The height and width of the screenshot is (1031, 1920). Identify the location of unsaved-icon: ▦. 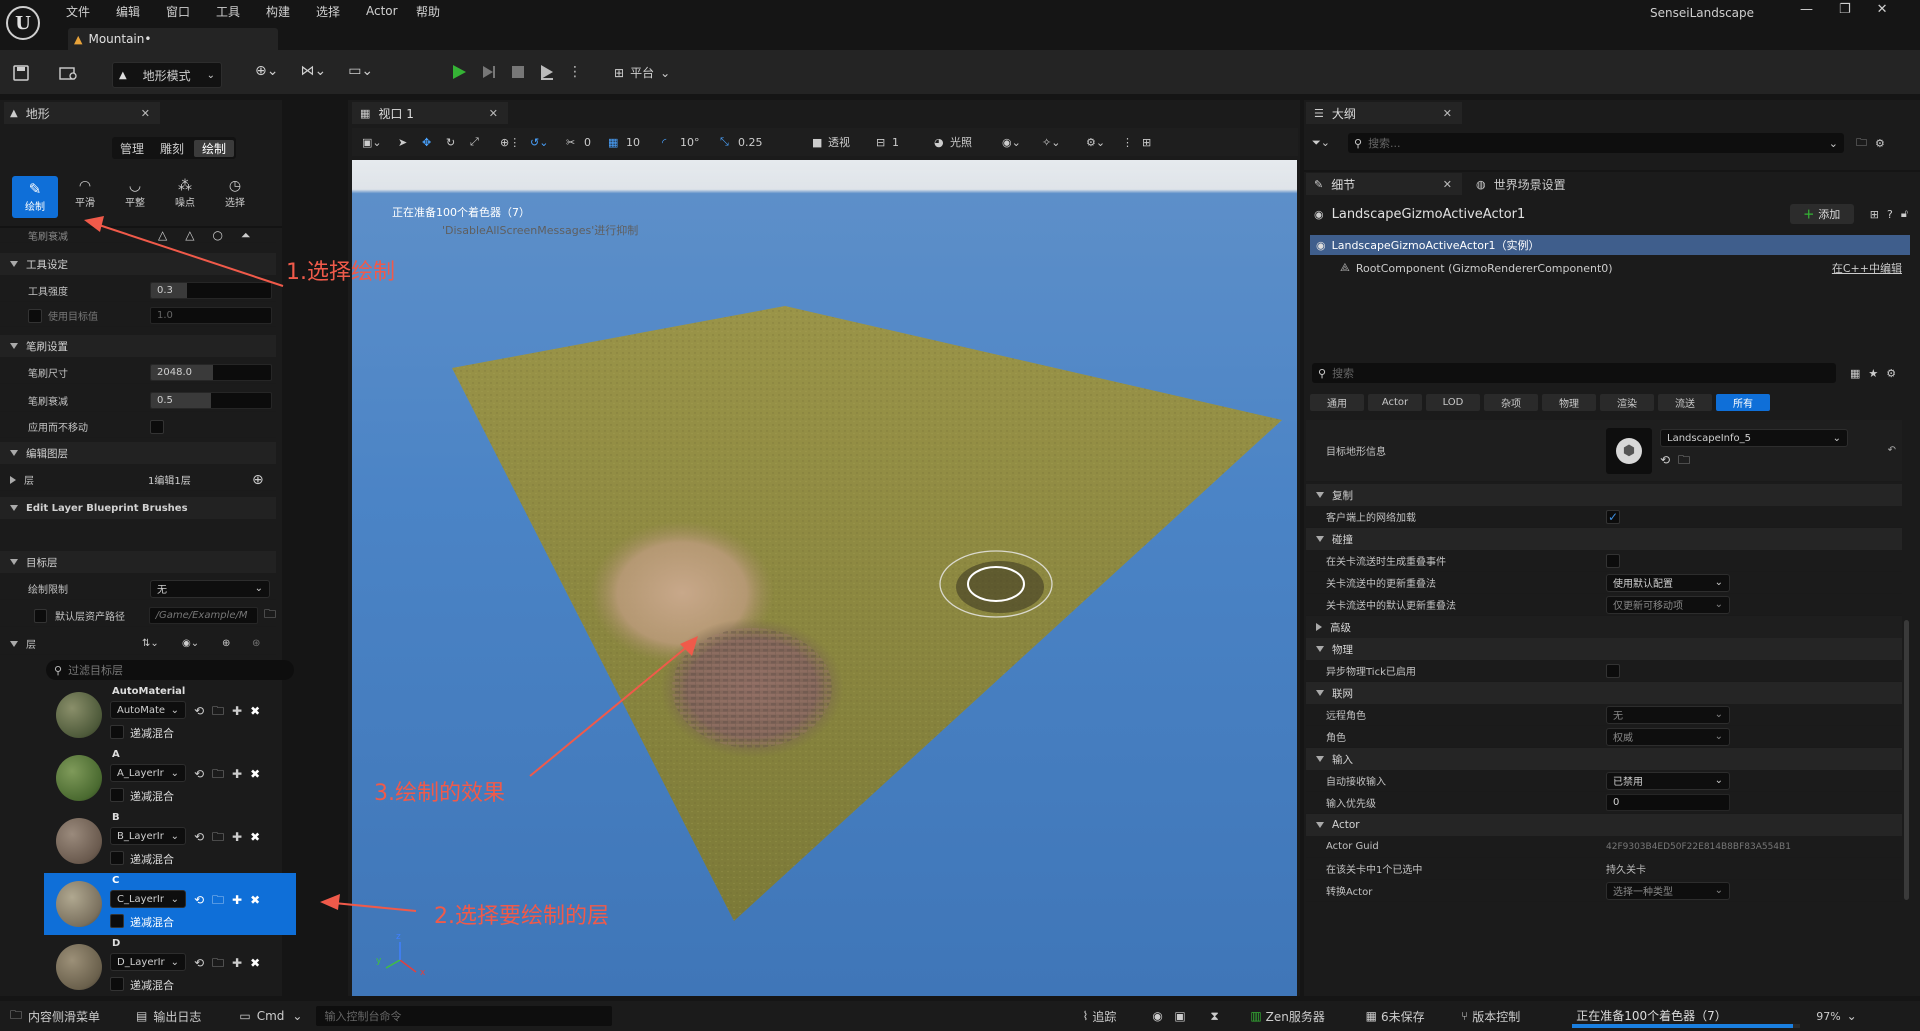
(1371, 1016).